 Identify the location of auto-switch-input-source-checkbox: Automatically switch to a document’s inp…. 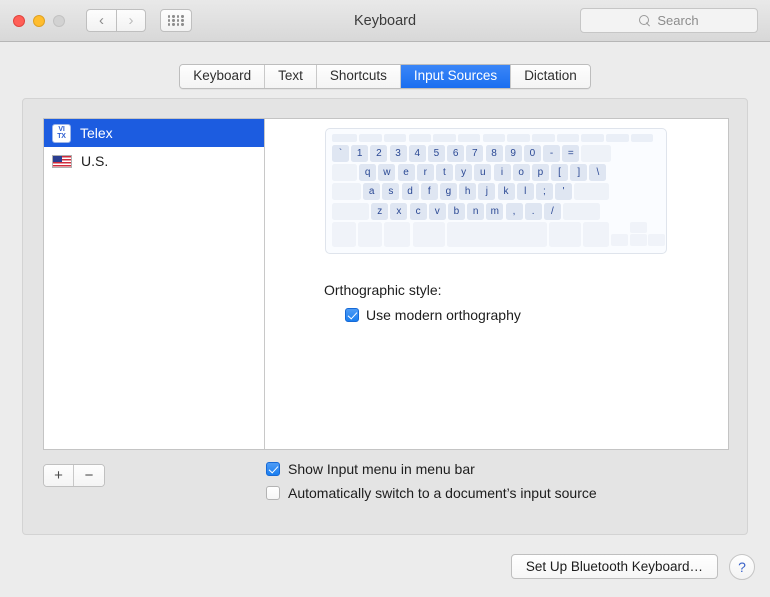
(431, 493).